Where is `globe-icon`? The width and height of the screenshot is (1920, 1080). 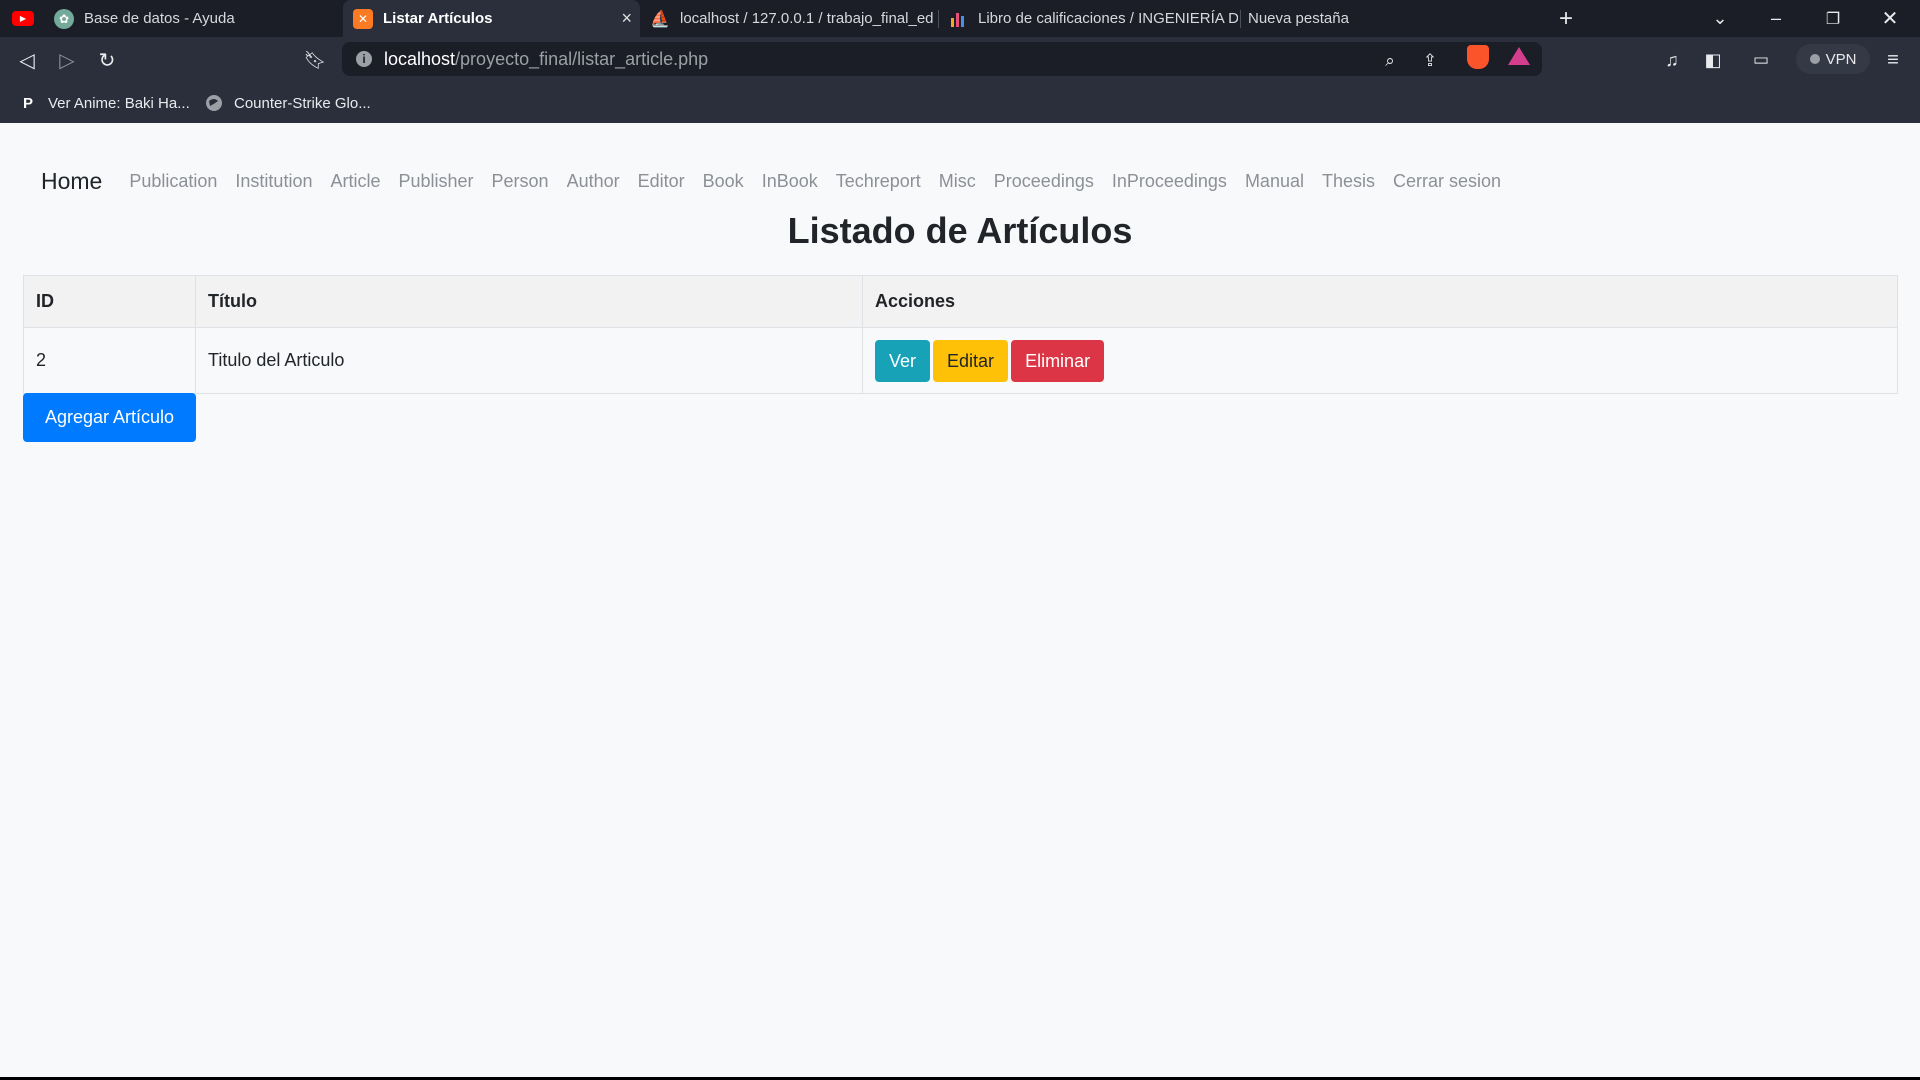 globe-icon is located at coordinates (214, 103).